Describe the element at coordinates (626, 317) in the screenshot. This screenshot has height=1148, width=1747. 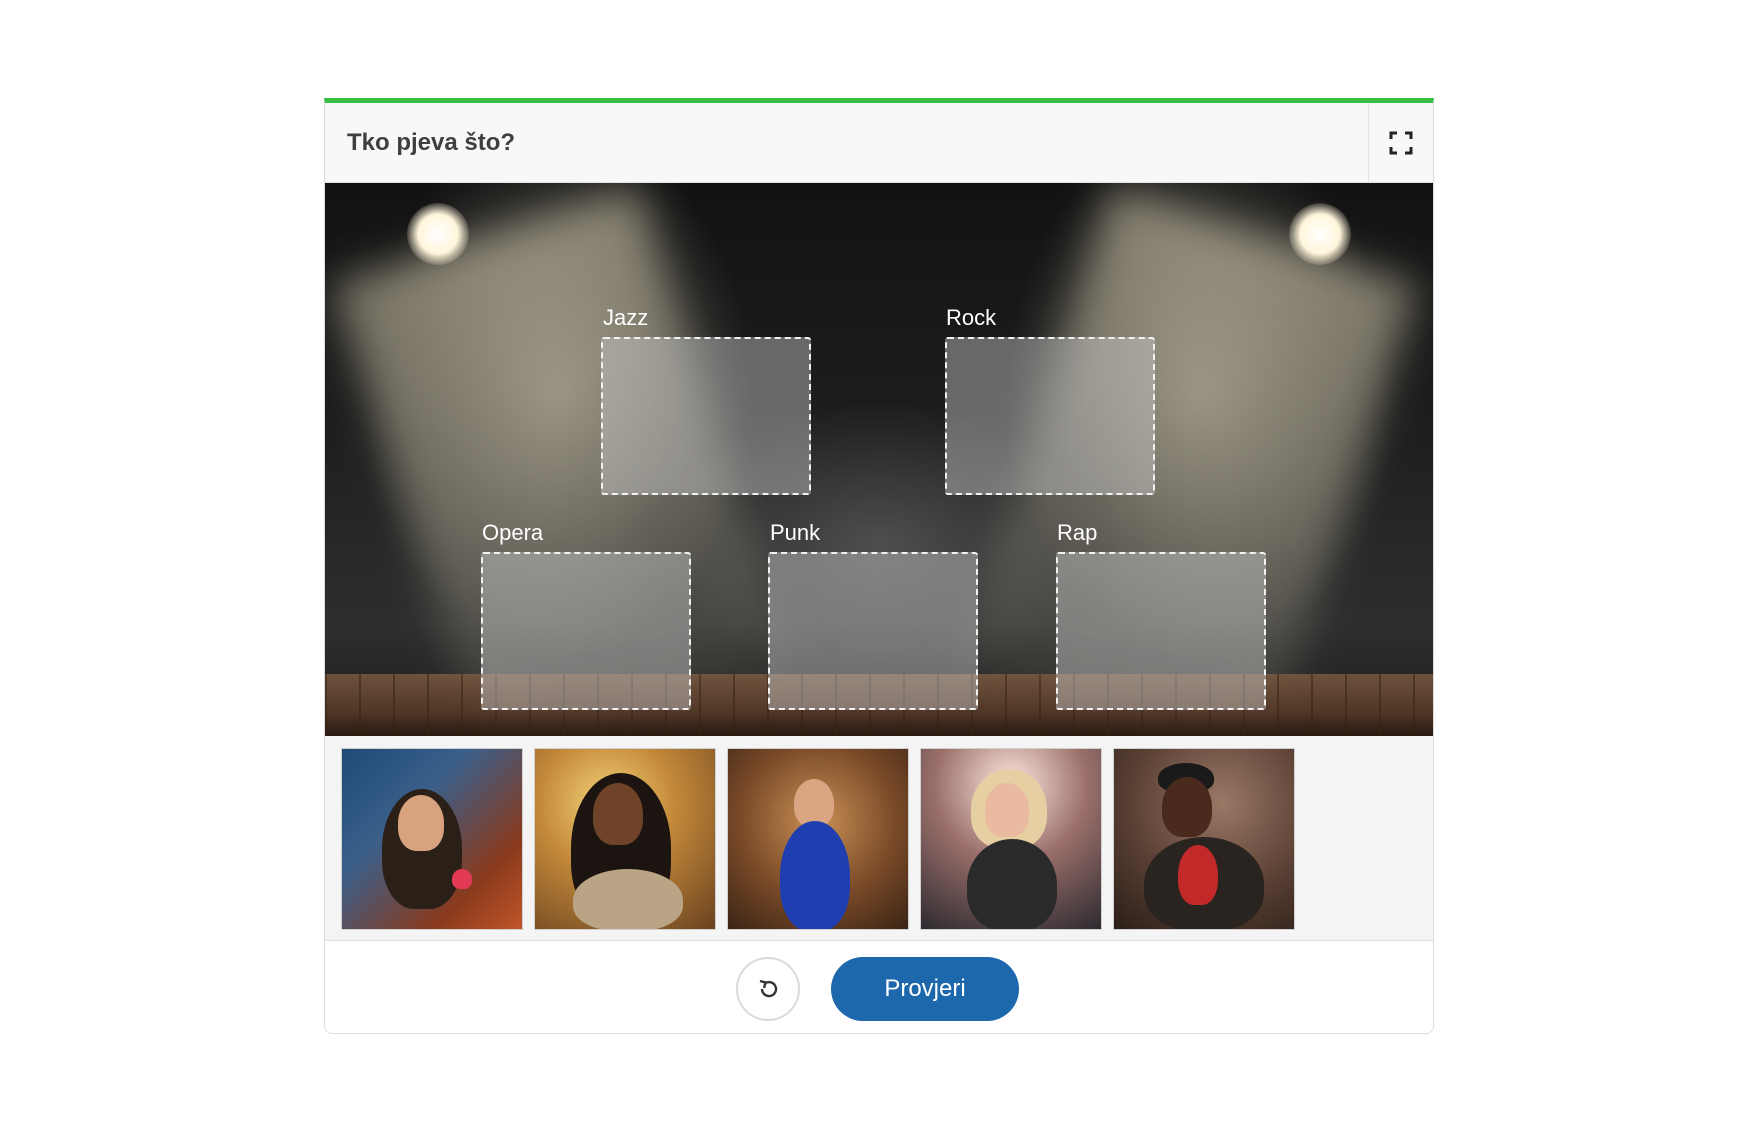
I see `zone-label-jazz: Jazz` at that location.